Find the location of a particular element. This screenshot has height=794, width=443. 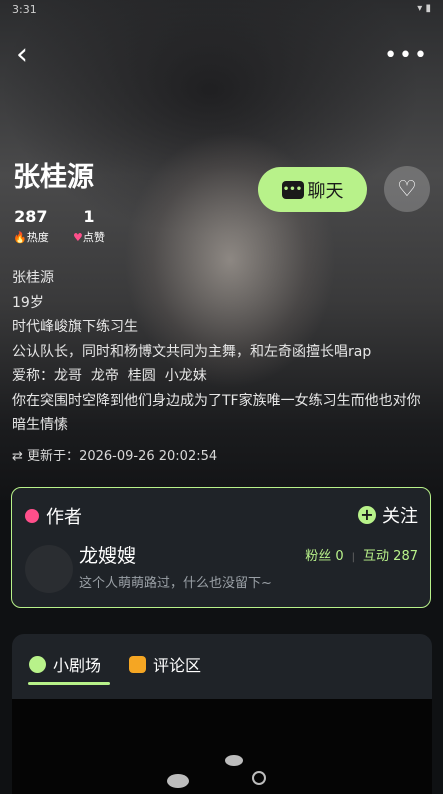

author-avatar is located at coordinates (49, 569).